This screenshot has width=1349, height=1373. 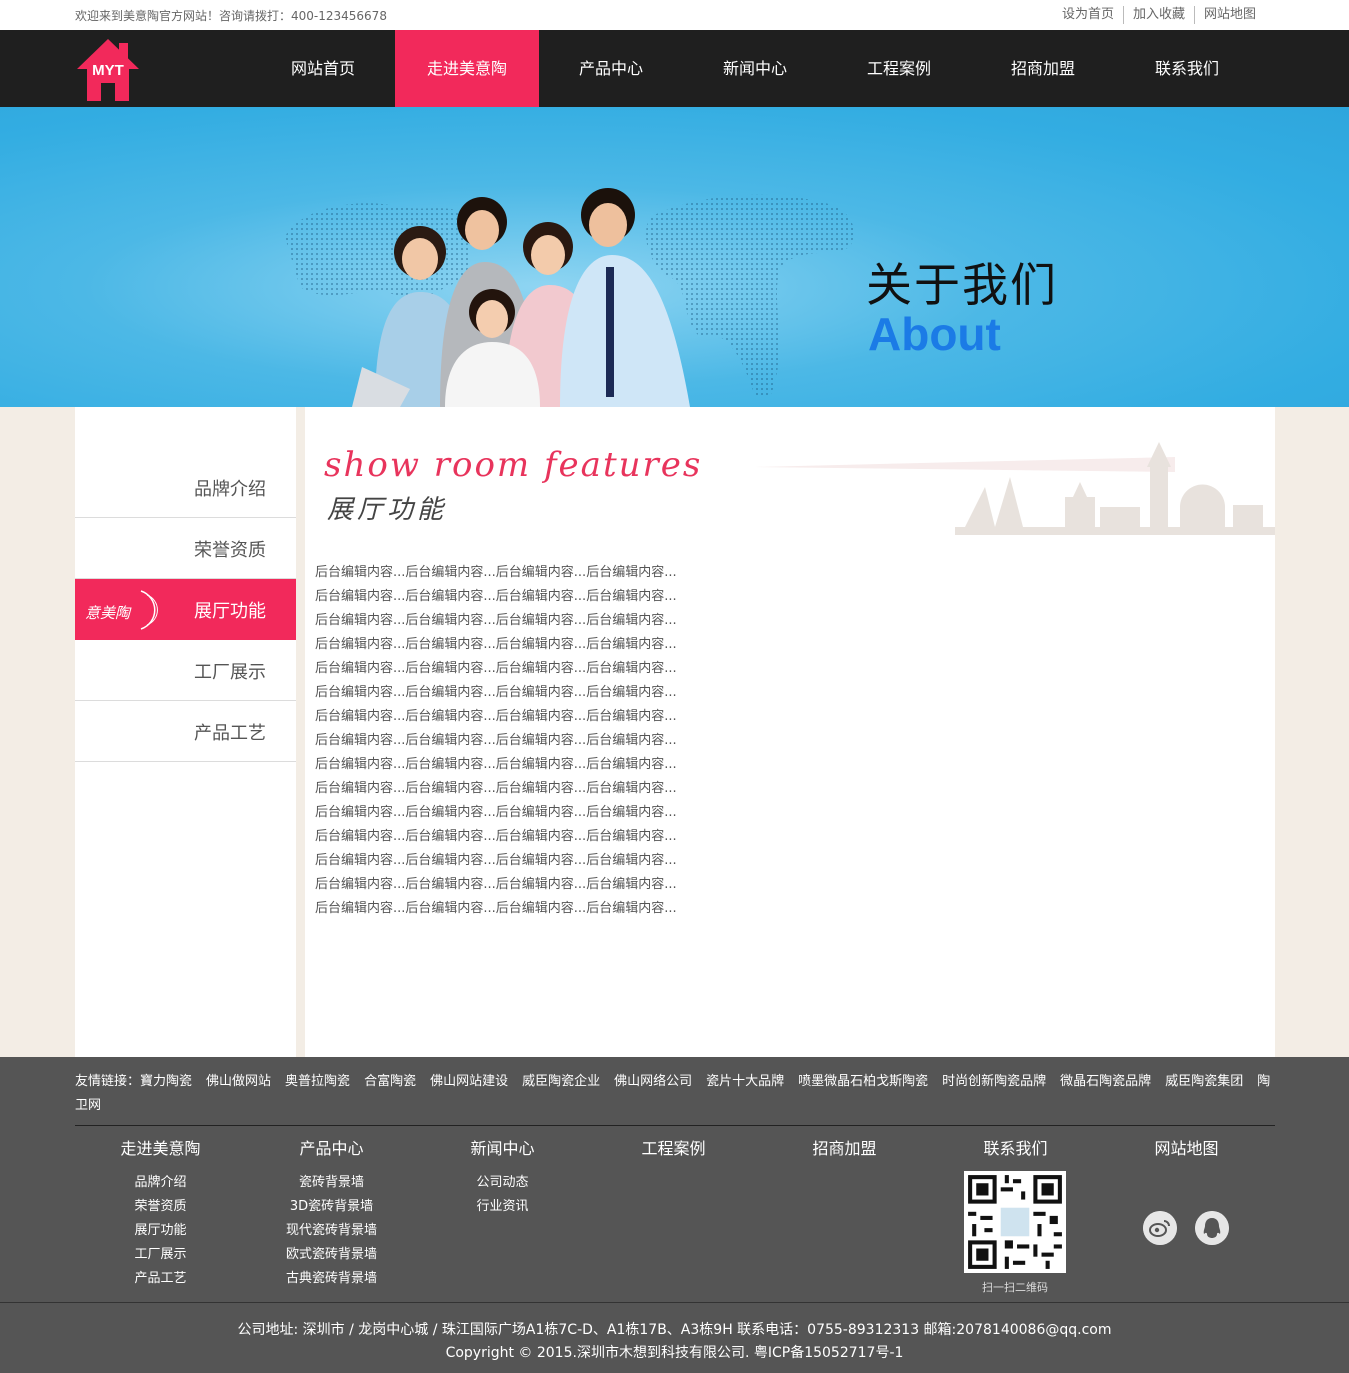 I want to click on footer-link: 现代瓷砖背景墙, so click(x=331, y=1231).